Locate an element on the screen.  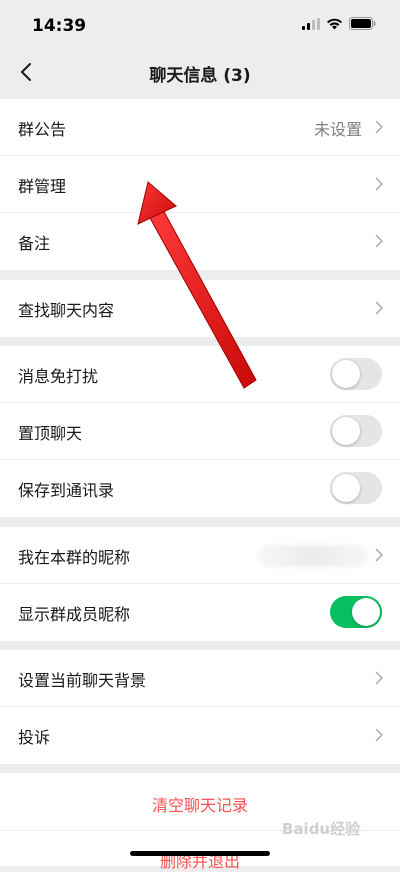
nav-bar: 聊天信息 (3) is located at coordinates (200, 72).